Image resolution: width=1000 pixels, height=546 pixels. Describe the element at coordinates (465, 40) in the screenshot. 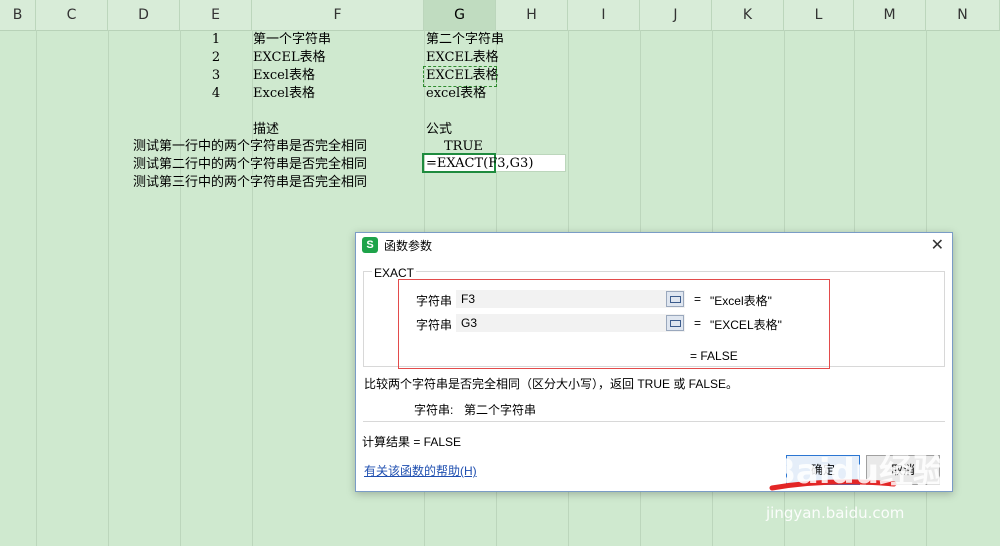

I see `cell-g-row1: 第二个字符串` at that location.